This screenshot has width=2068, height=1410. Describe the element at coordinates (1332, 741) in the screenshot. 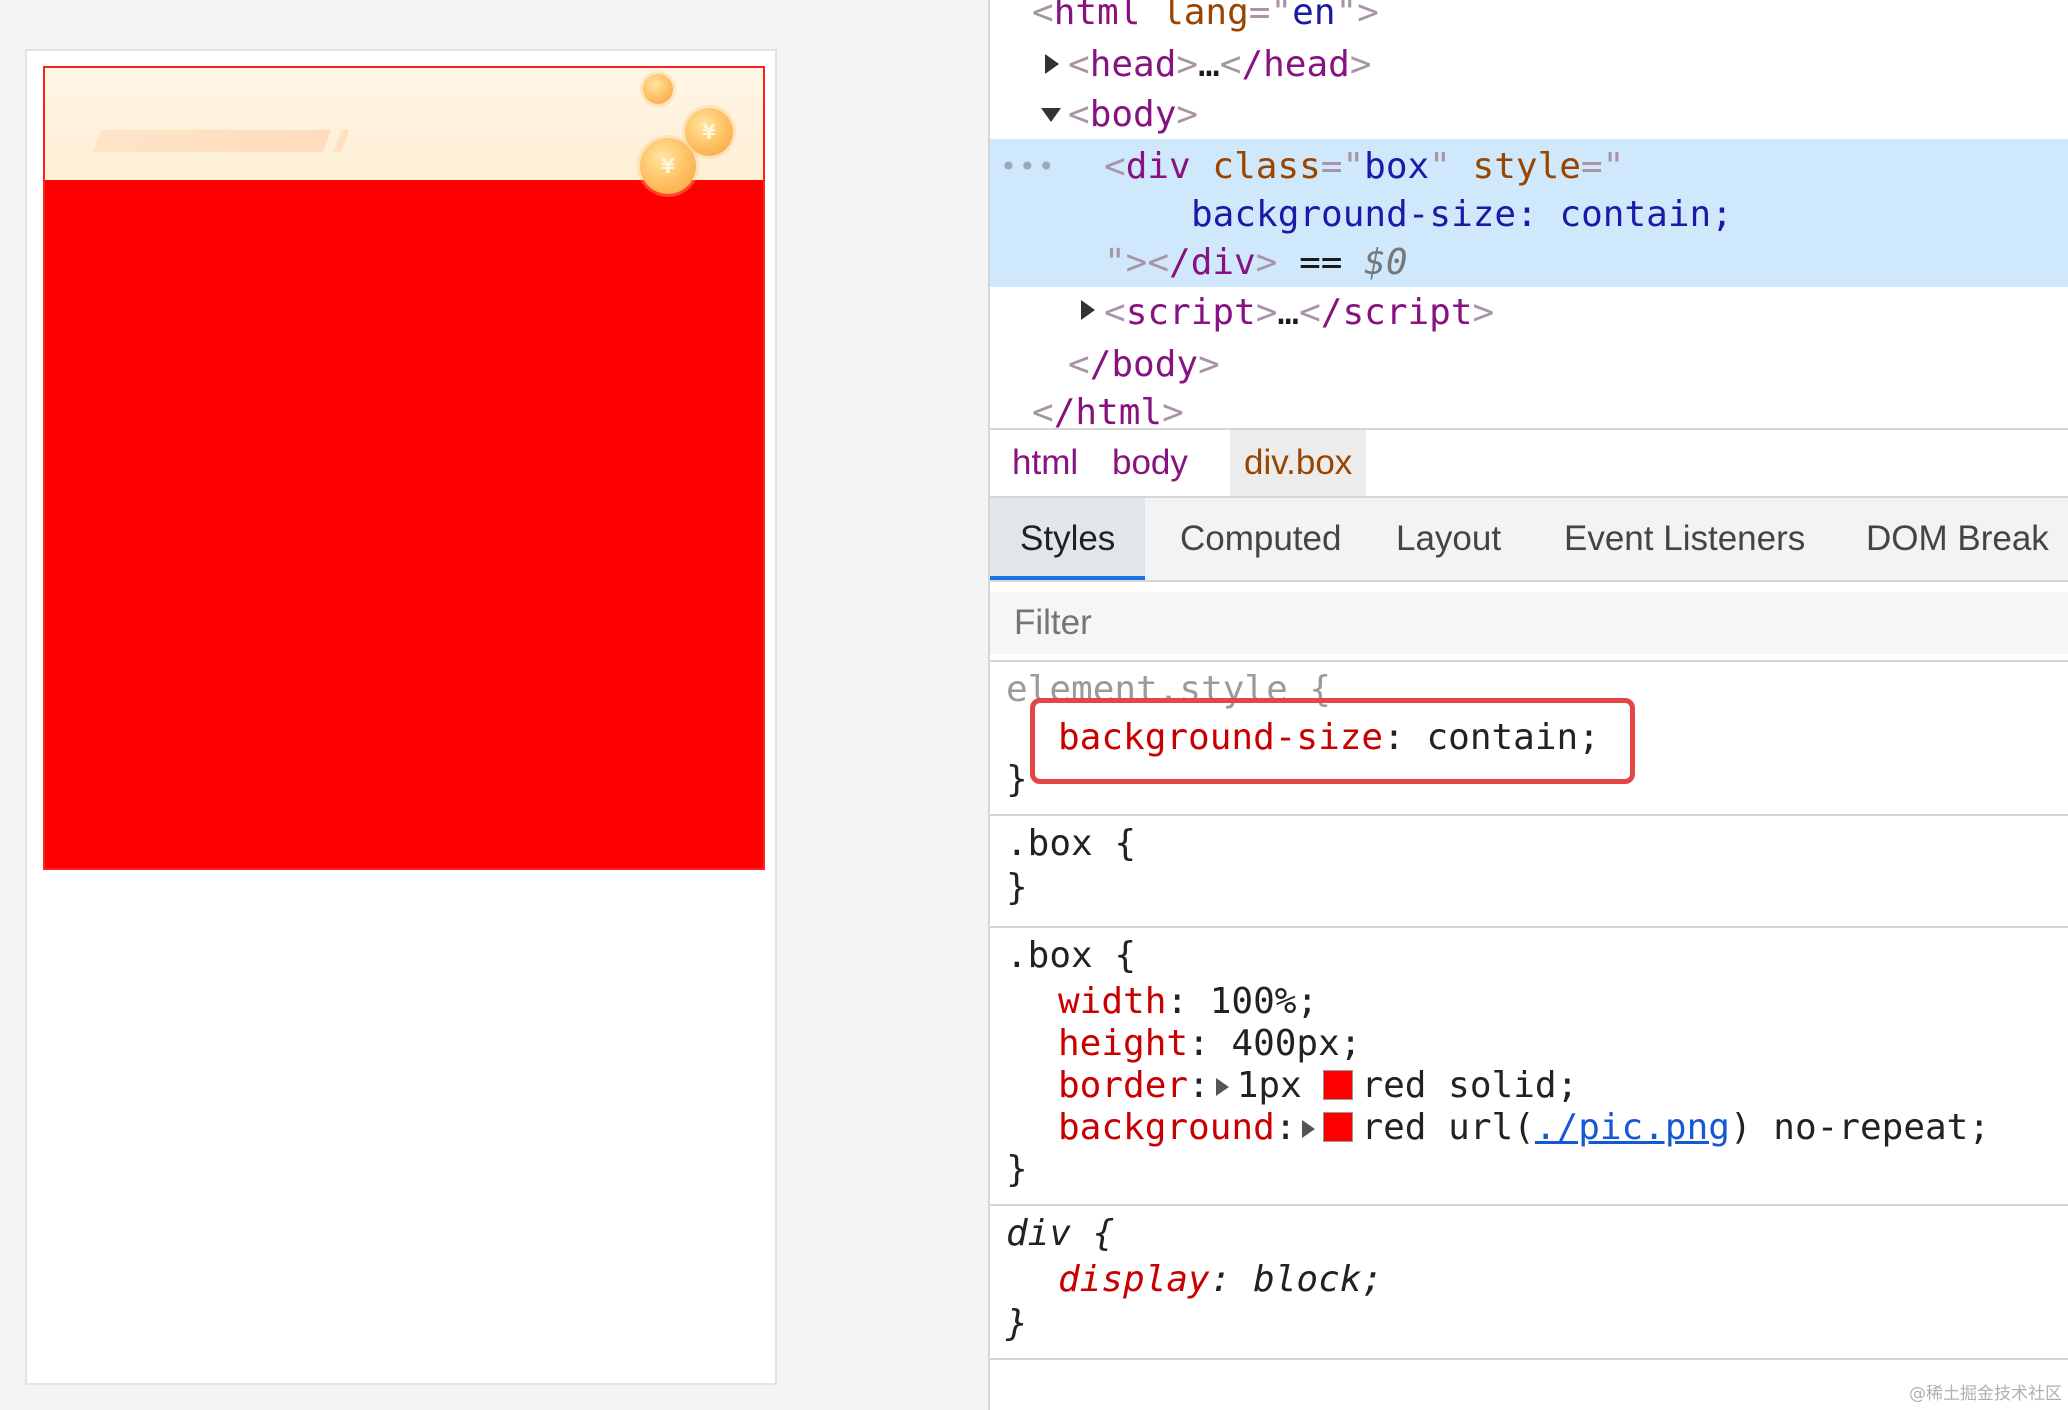

I see `highlight-annotation` at that location.